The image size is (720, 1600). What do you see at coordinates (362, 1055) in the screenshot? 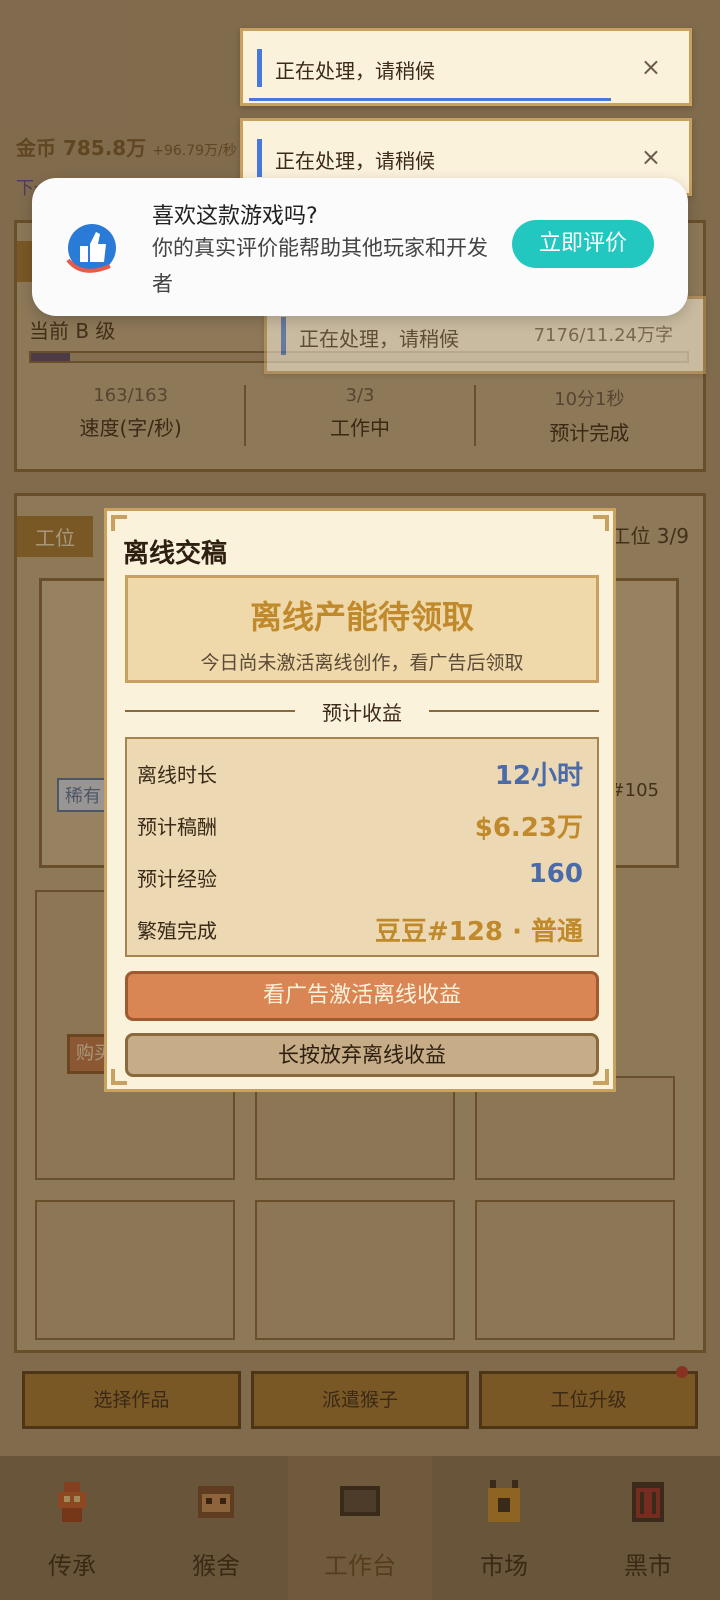
I see `give-up-button: 长按放弃离线收益` at bounding box center [362, 1055].